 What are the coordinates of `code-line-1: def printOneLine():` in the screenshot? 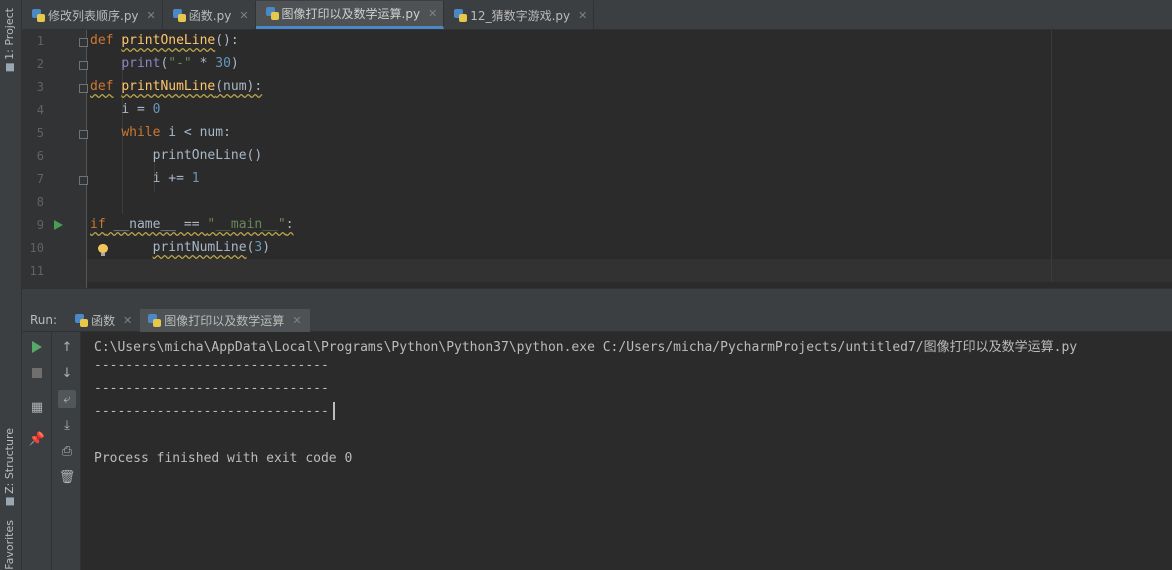 It's located at (164, 40).